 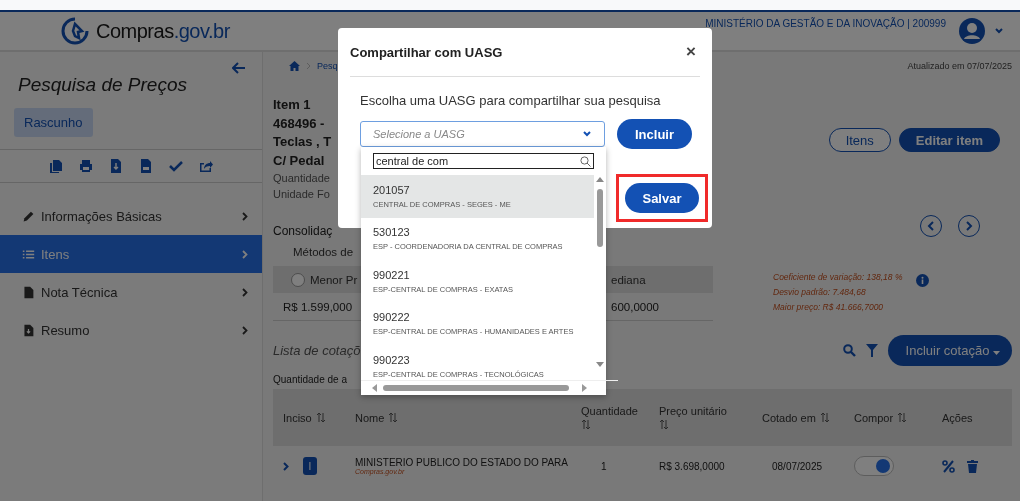 What do you see at coordinates (206, 166) in the screenshot?
I see `share-icon` at bounding box center [206, 166].